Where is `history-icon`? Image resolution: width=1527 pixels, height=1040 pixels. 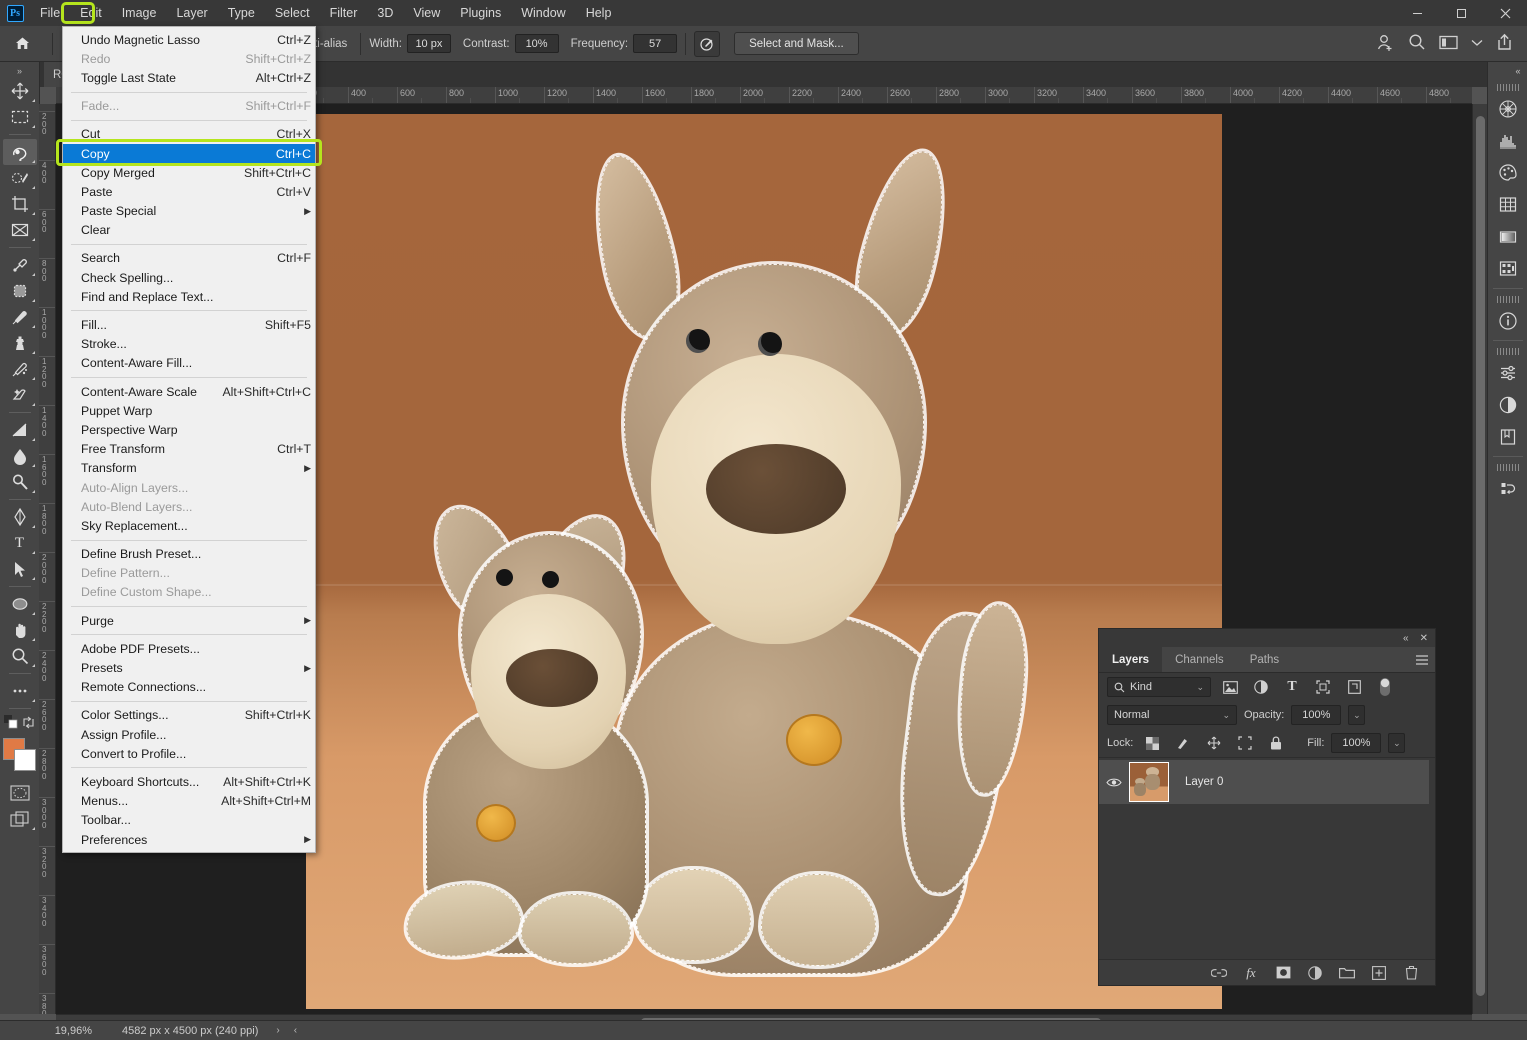
history-icon is located at coordinates (1507, 489).